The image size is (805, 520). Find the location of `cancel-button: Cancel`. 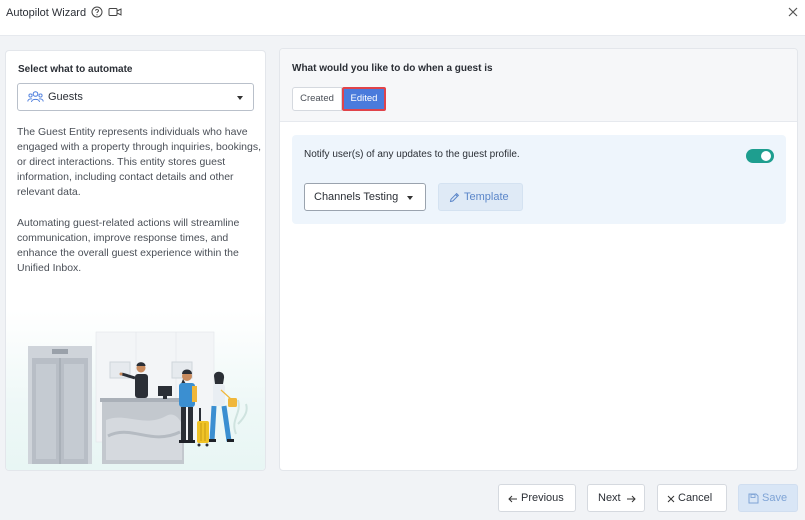

cancel-button: Cancel is located at coordinates (692, 498).